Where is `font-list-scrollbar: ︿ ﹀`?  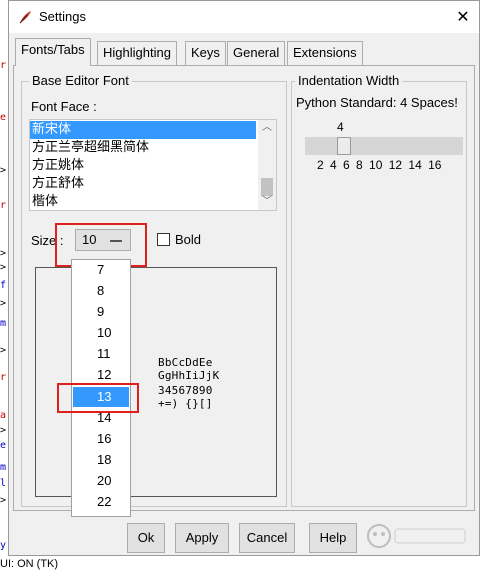
font-list-scrollbar: ︿ ﹀ is located at coordinates (267, 165).